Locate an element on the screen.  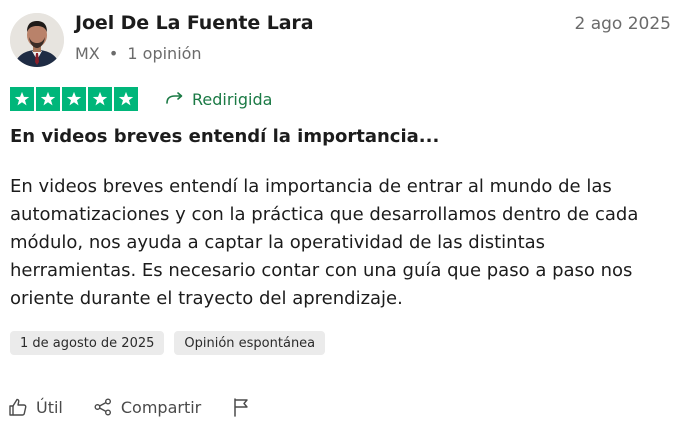
reviewer-meta: MX • 1 opinión is located at coordinates (138, 53).